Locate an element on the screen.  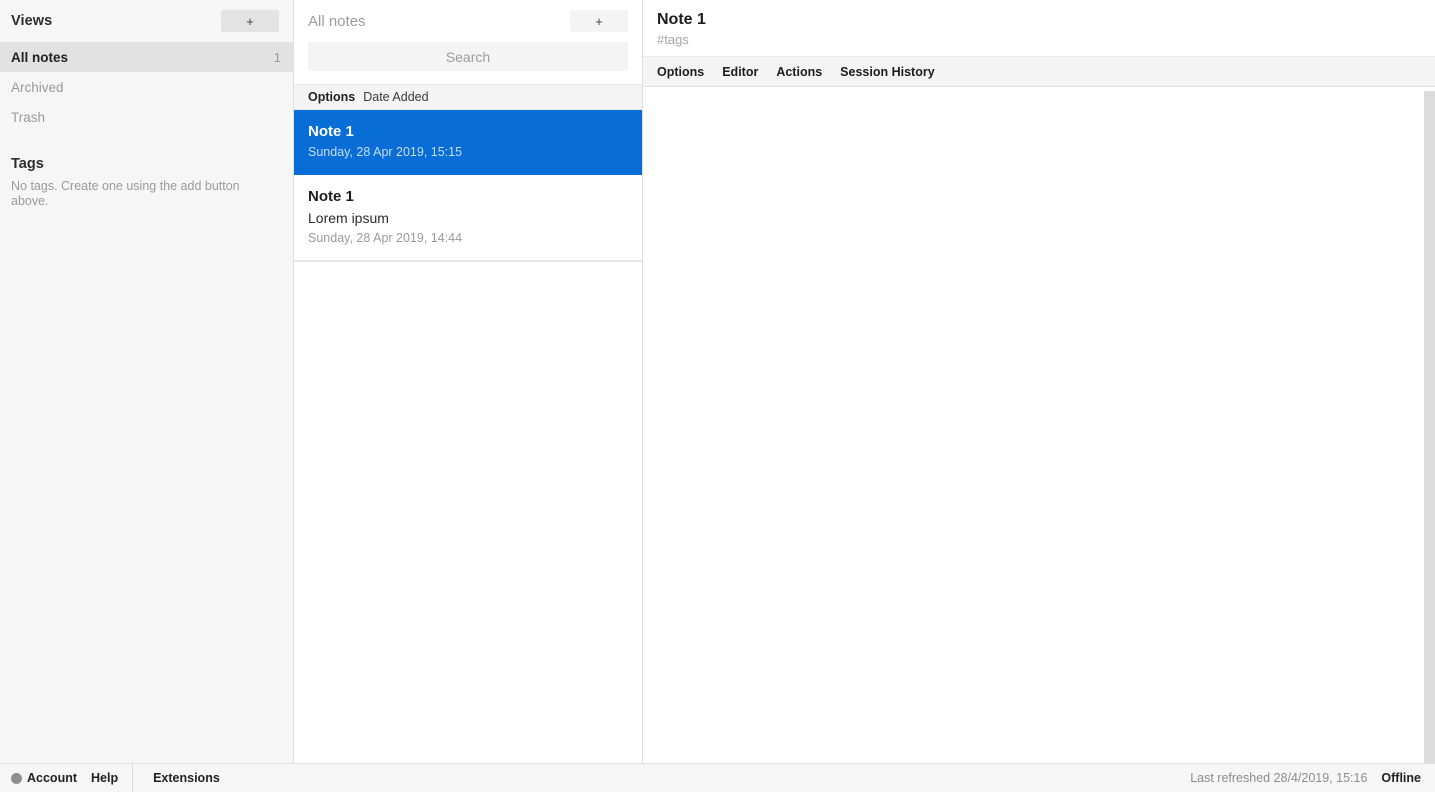
note-list-end-divider is located at coordinates (468, 262).